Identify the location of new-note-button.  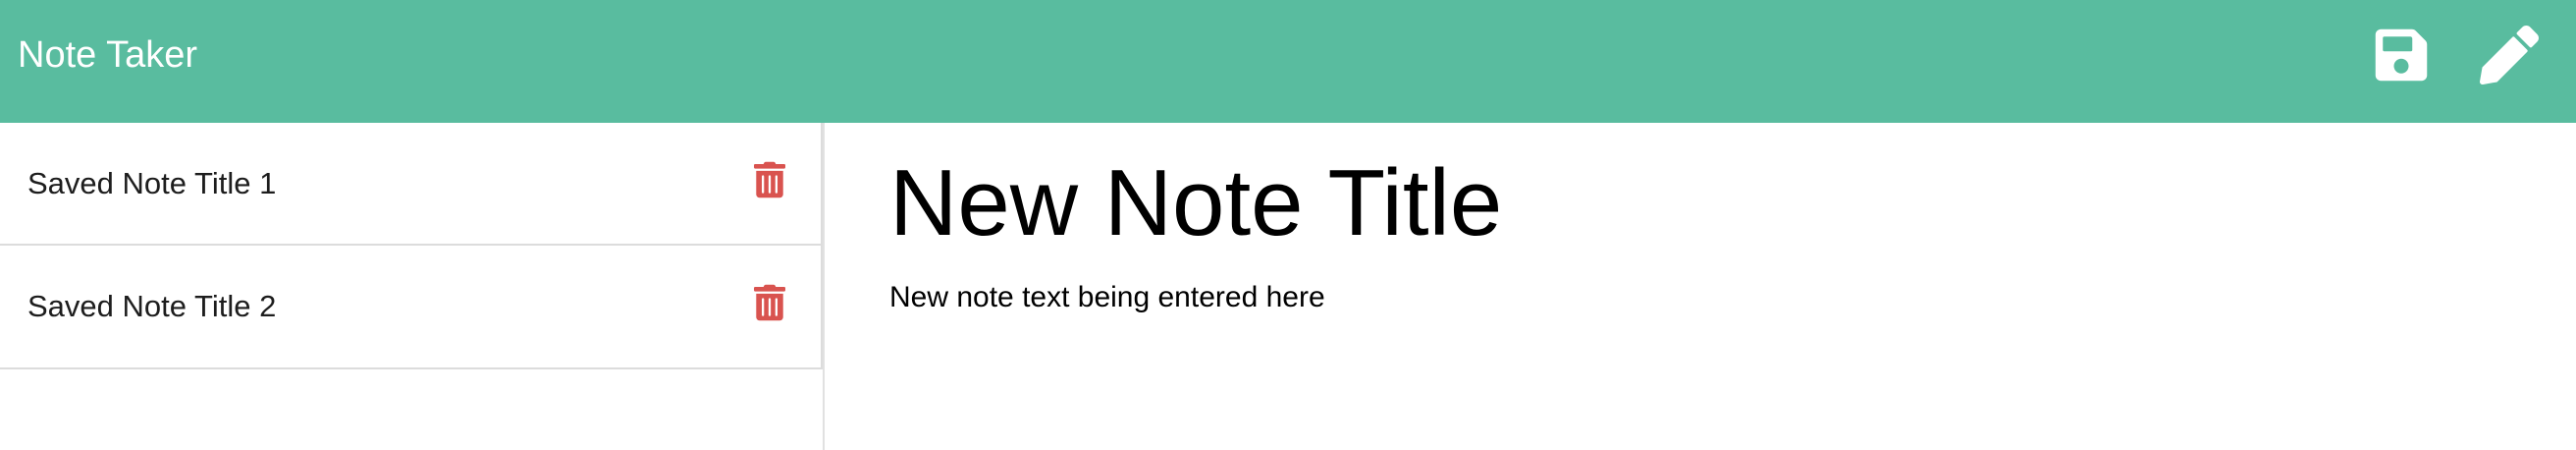
(2509, 55).